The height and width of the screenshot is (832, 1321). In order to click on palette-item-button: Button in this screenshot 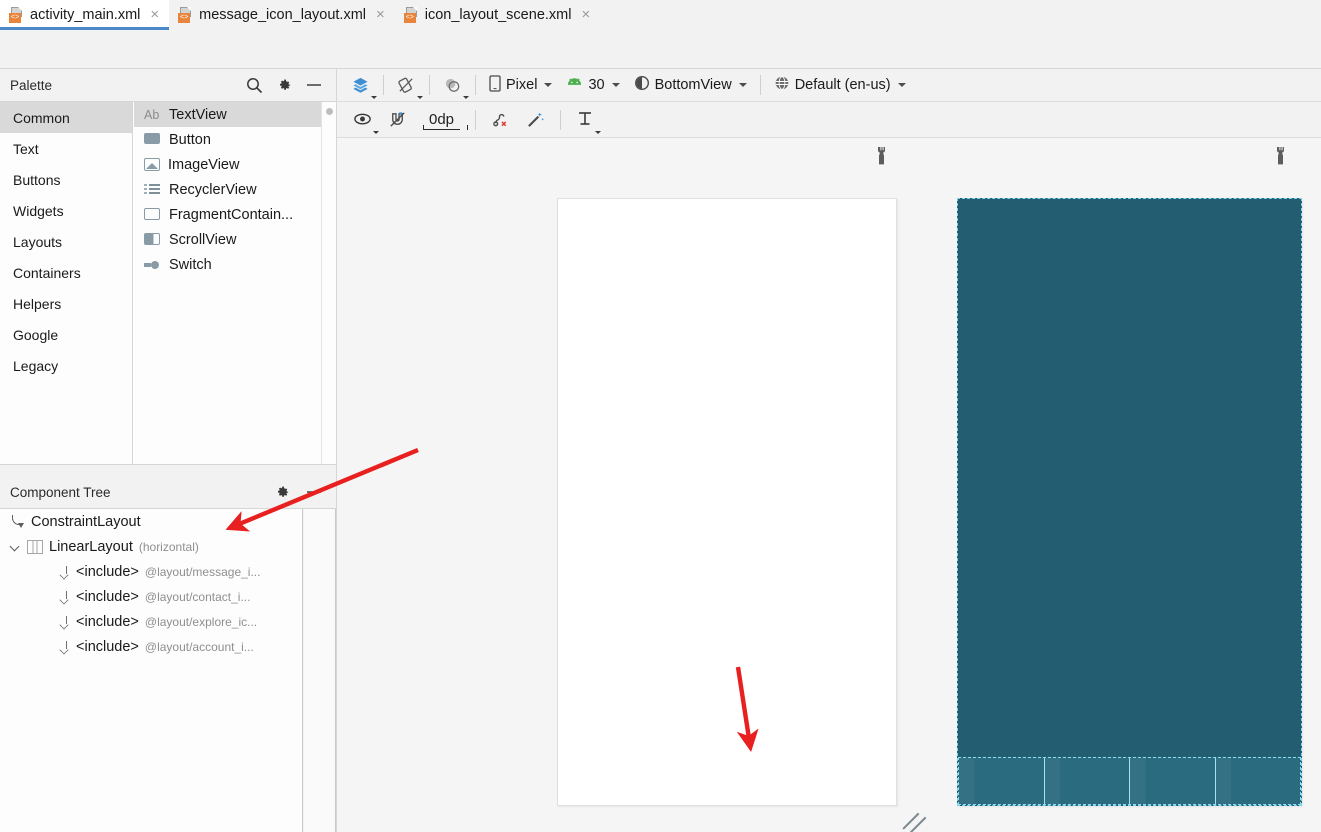, I will do `click(227, 139)`.